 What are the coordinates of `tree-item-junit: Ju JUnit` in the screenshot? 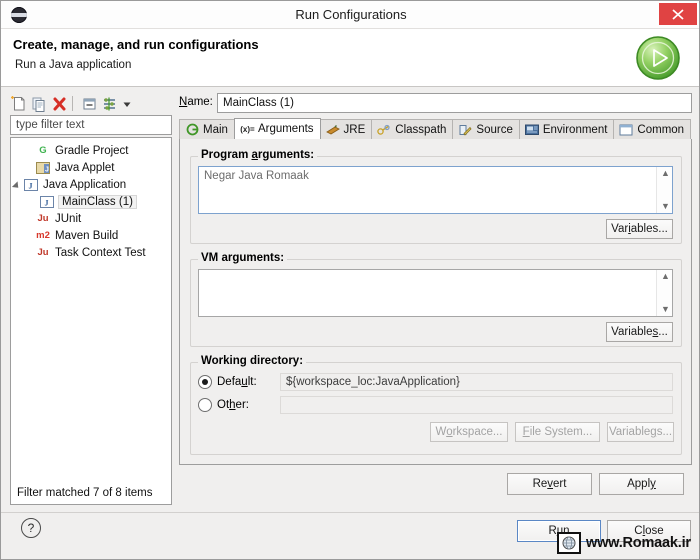 It's located at (91, 218).